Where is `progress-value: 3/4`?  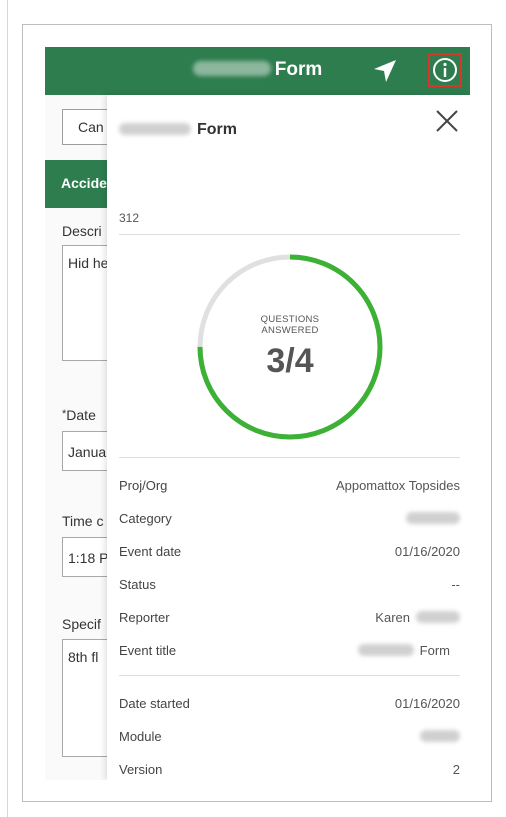 progress-value: 3/4 is located at coordinates (290, 361).